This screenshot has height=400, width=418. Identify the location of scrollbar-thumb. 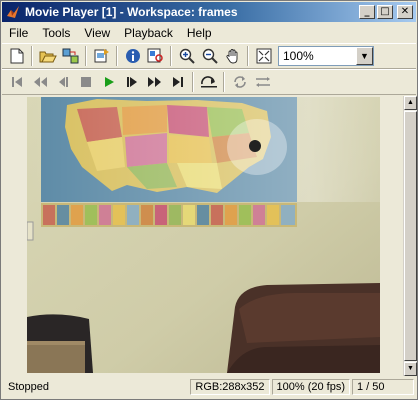
(410, 236).